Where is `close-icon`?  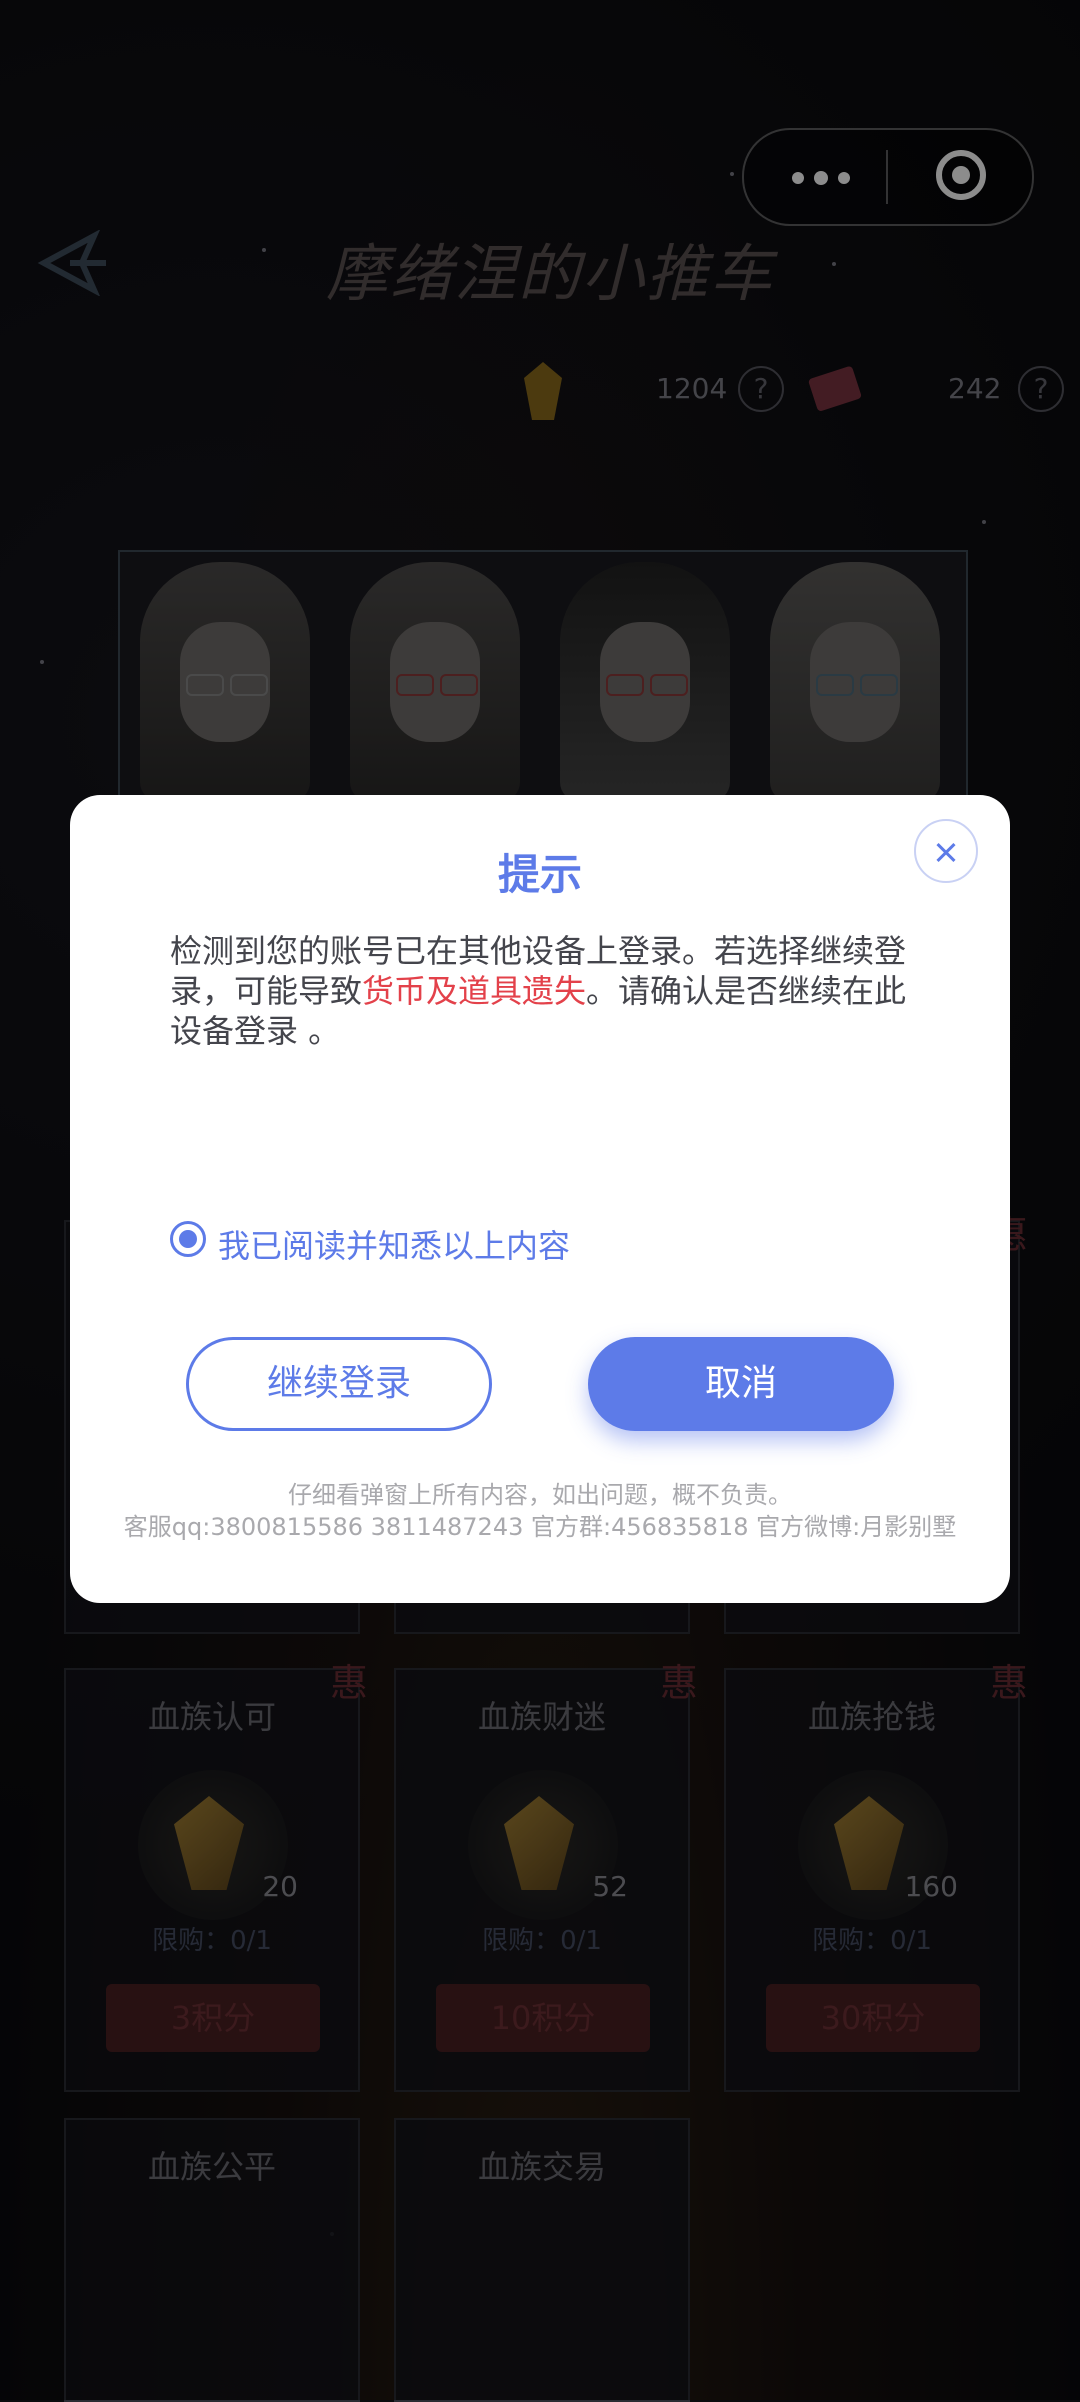 close-icon is located at coordinates (946, 851).